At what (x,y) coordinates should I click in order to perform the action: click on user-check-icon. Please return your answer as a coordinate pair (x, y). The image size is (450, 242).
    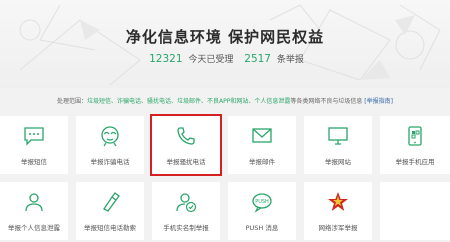
    Looking at the image, I should click on (186, 202).